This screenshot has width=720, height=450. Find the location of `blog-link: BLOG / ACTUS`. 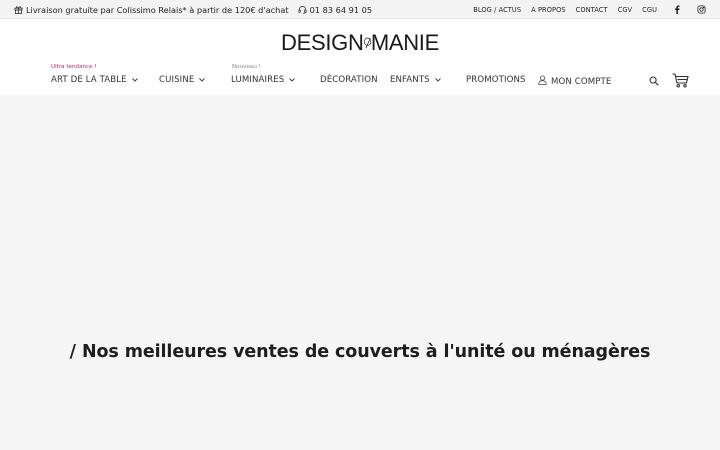

blog-link: BLOG / ACTUS is located at coordinates (497, 10).